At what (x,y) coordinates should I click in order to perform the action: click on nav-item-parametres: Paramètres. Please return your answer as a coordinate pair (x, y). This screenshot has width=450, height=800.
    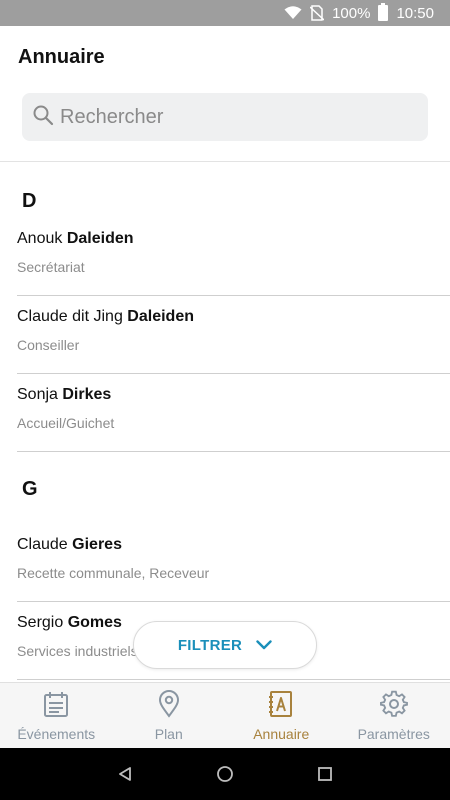
    Looking at the image, I should click on (394, 715).